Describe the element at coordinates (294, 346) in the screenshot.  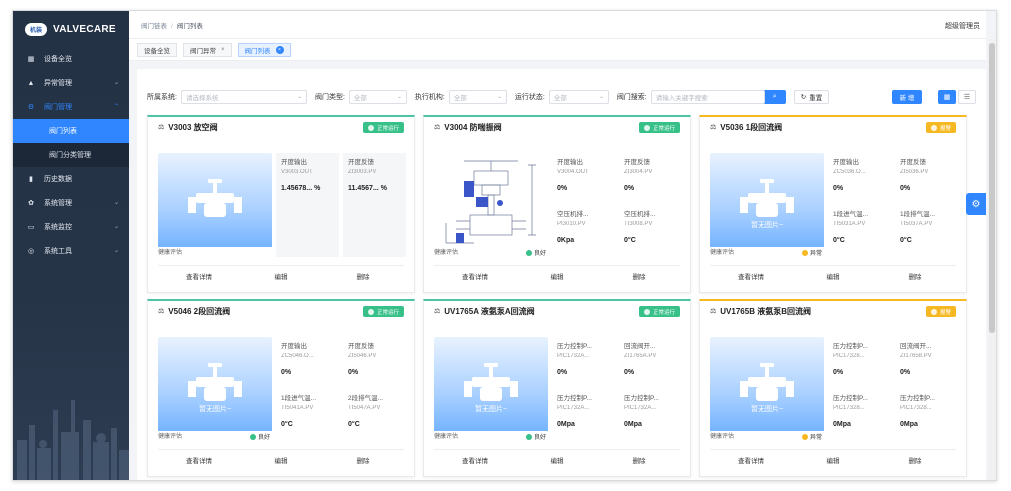
I see `metric-name: 开度输出` at that location.